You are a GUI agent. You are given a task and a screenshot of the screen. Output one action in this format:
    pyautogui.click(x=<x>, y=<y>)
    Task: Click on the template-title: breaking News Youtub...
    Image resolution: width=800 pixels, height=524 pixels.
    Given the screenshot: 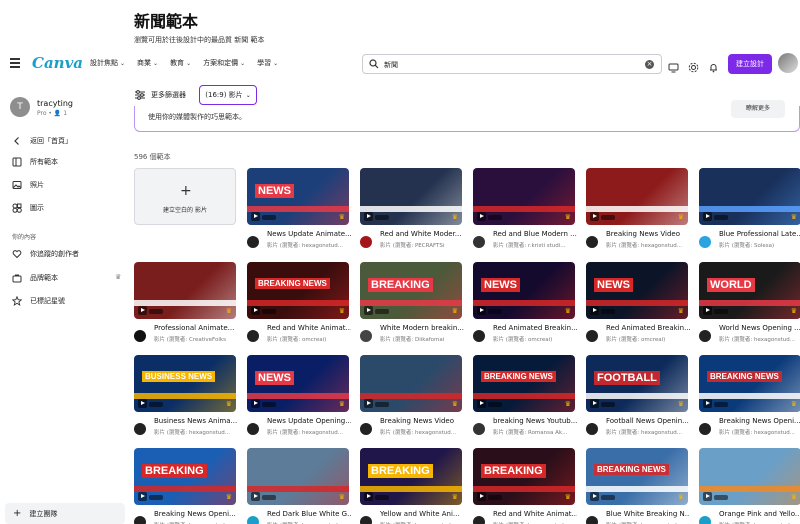 What is the action you would take?
    pyautogui.click(x=535, y=421)
    